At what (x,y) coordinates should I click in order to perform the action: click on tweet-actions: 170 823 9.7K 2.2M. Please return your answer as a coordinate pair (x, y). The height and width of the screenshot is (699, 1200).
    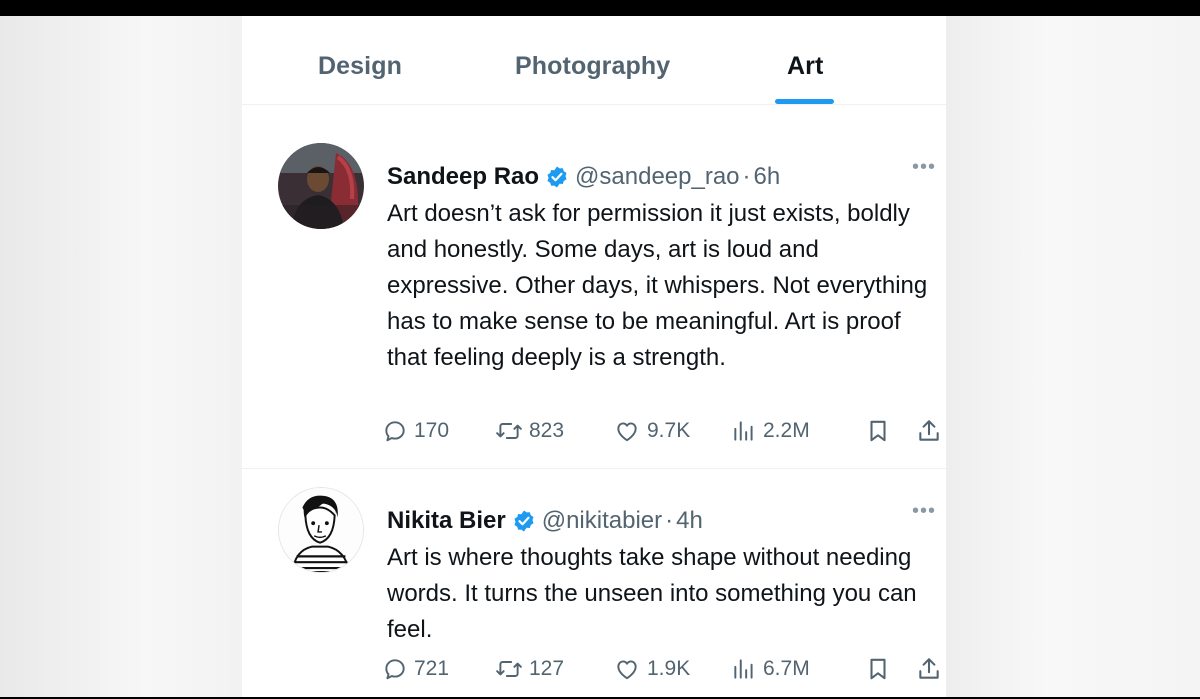
    Looking at the image, I should click on (664, 433).